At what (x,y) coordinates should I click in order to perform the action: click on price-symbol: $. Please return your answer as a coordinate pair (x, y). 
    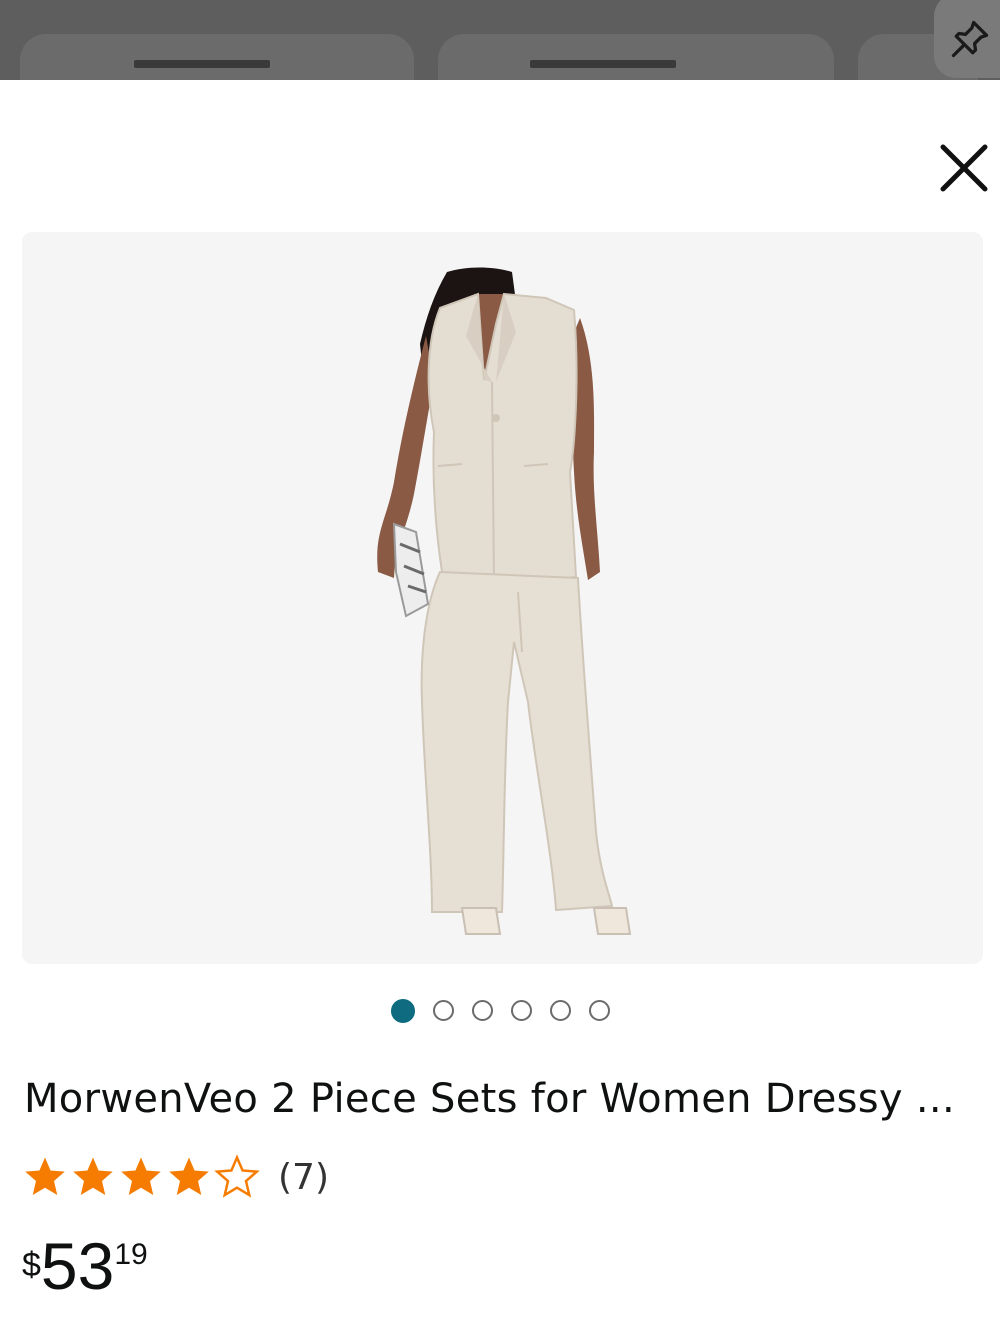
    Looking at the image, I should click on (31, 1265).